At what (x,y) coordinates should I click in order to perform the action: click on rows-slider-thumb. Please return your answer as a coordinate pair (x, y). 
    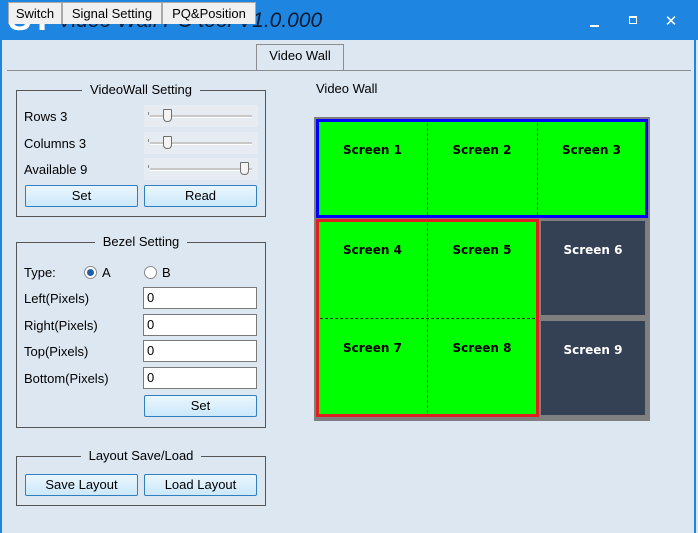
    Looking at the image, I should click on (167, 115).